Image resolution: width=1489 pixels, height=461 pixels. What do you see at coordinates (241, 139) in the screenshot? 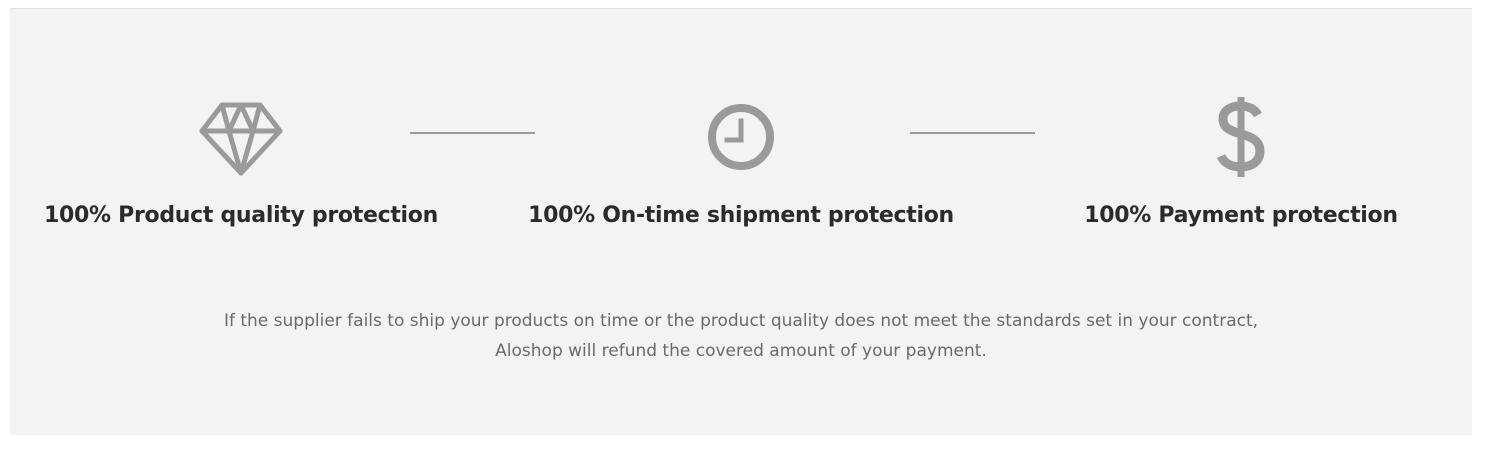
I see `diamond-icon` at bounding box center [241, 139].